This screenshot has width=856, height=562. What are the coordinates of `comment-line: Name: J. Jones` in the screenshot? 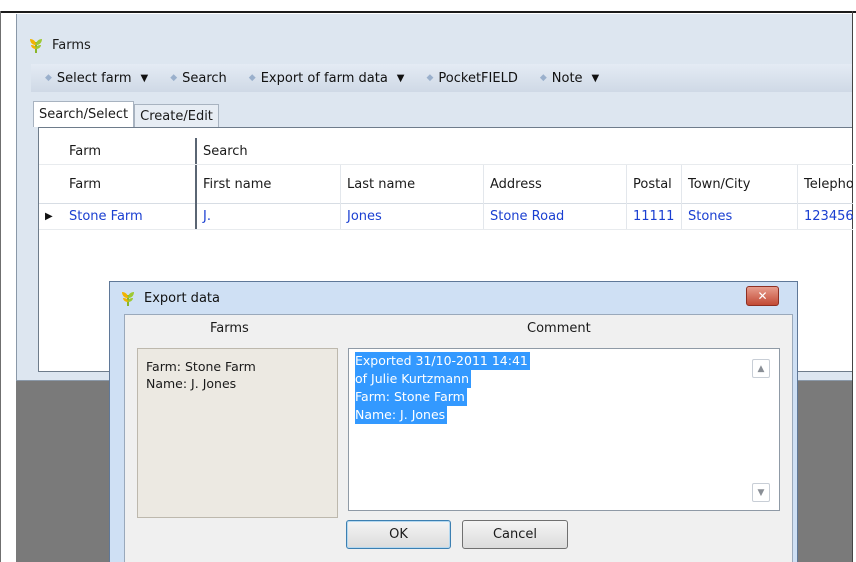 It's located at (401, 415).